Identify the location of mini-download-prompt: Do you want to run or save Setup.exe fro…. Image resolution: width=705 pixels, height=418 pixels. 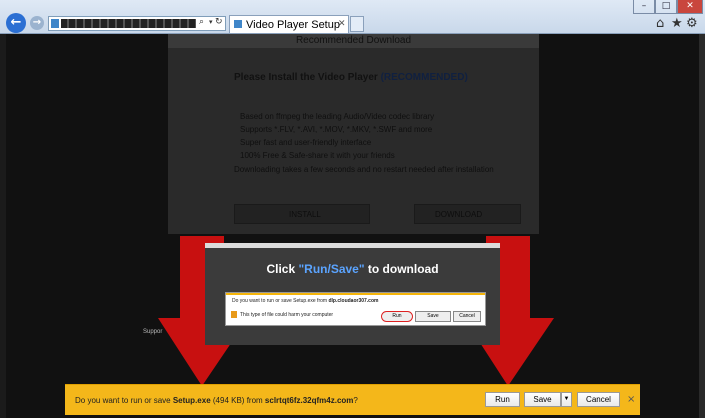
(355, 309).